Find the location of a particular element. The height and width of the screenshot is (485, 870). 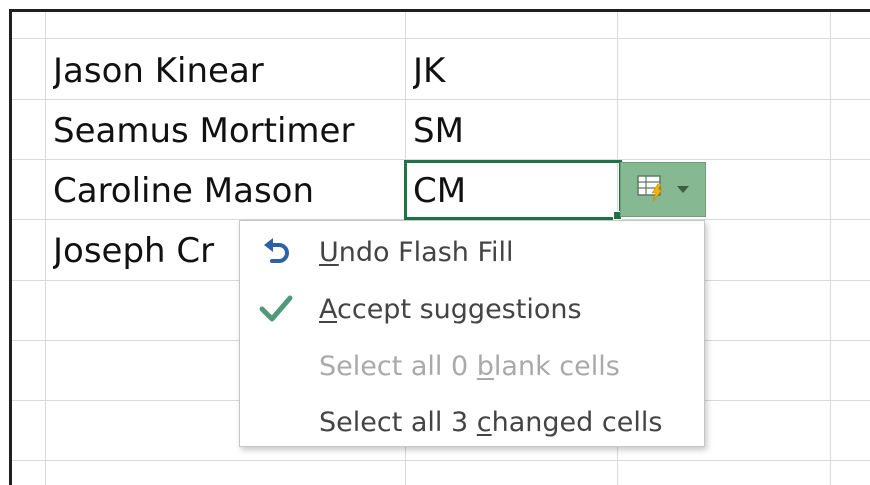

flash-fill-lightning-icon is located at coordinates (652, 190).